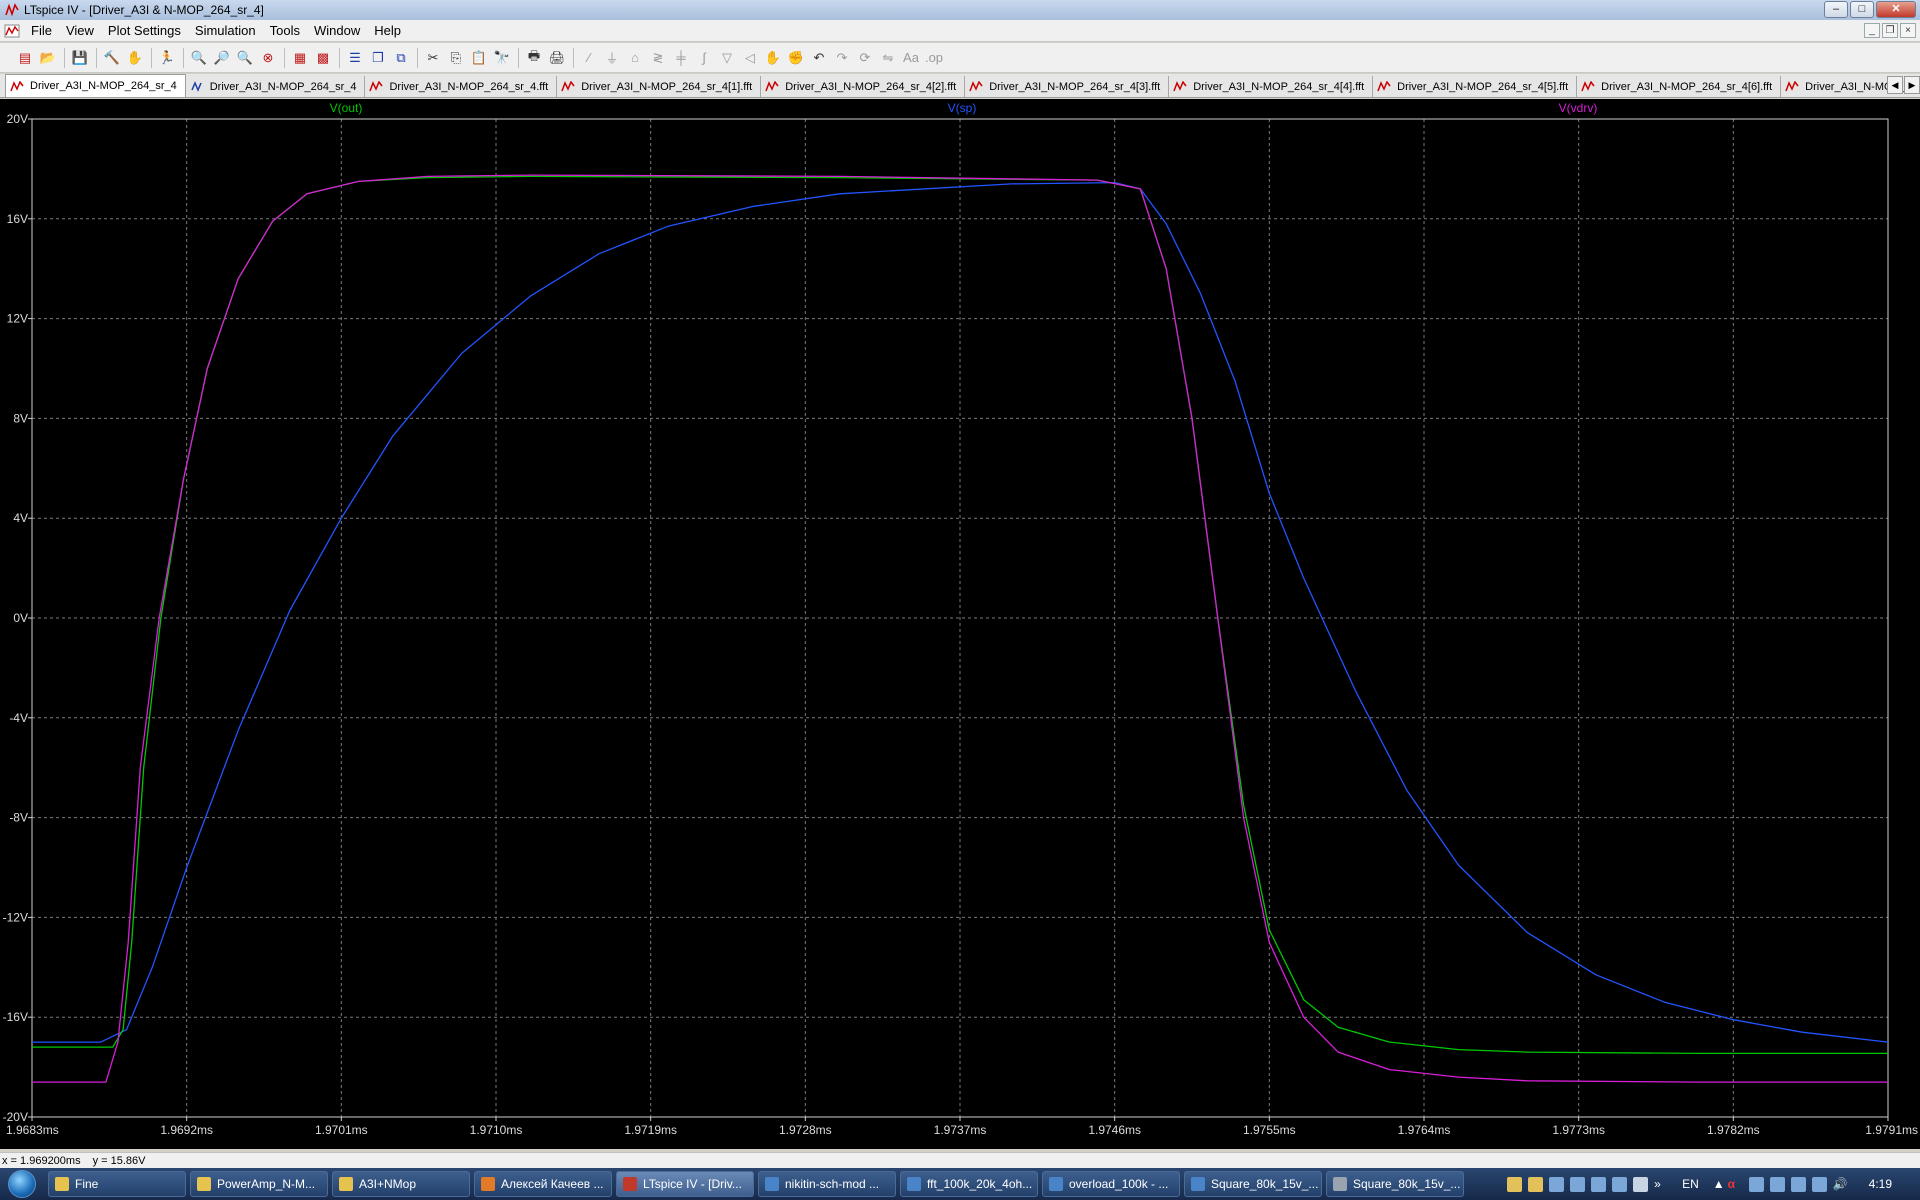 This screenshot has height=1200, width=1920. Describe the element at coordinates (1578, 1184) in the screenshot. I see `network-tray-icon` at that location.